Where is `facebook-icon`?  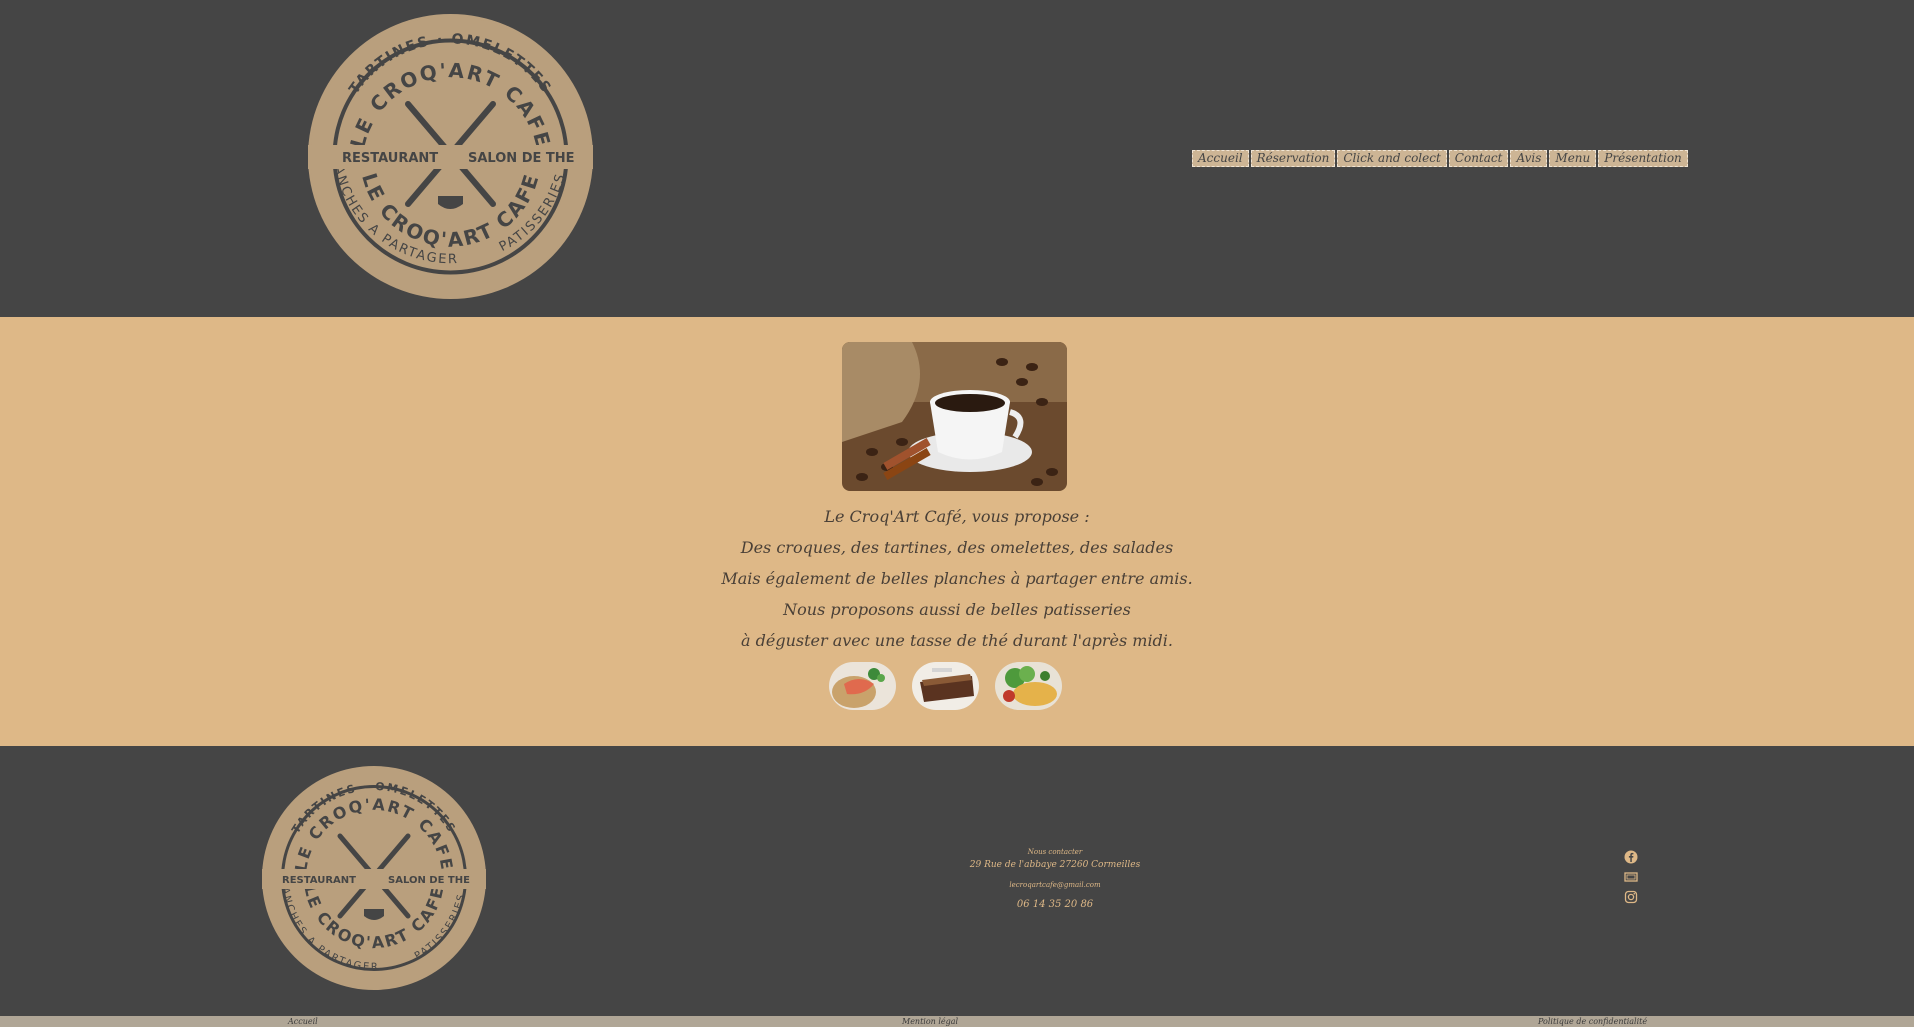
facebook-icon is located at coordinates (1631, 857).